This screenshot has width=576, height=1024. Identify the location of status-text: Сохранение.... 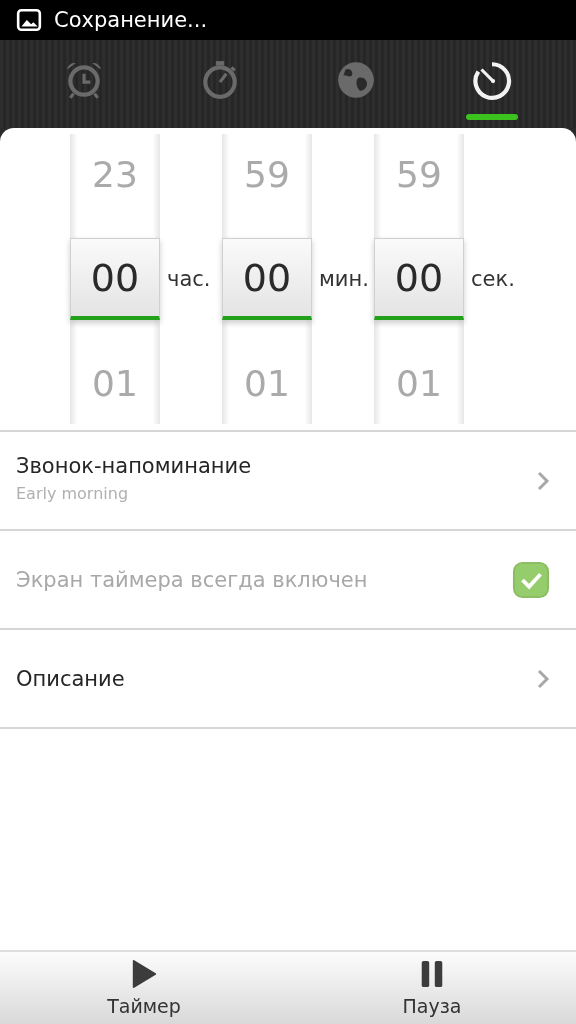
(131, 20).